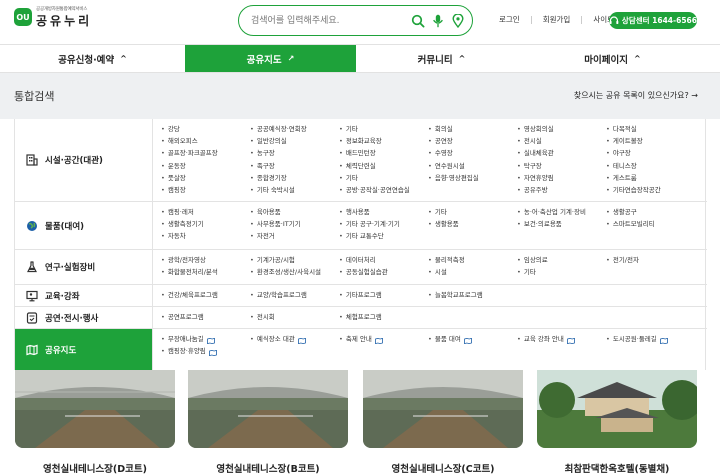  What do you see at coordinates (189, 295) in the screenshot?
I see `category-item-link: 건강/체육프로그램` at bounding box center [189, 295].